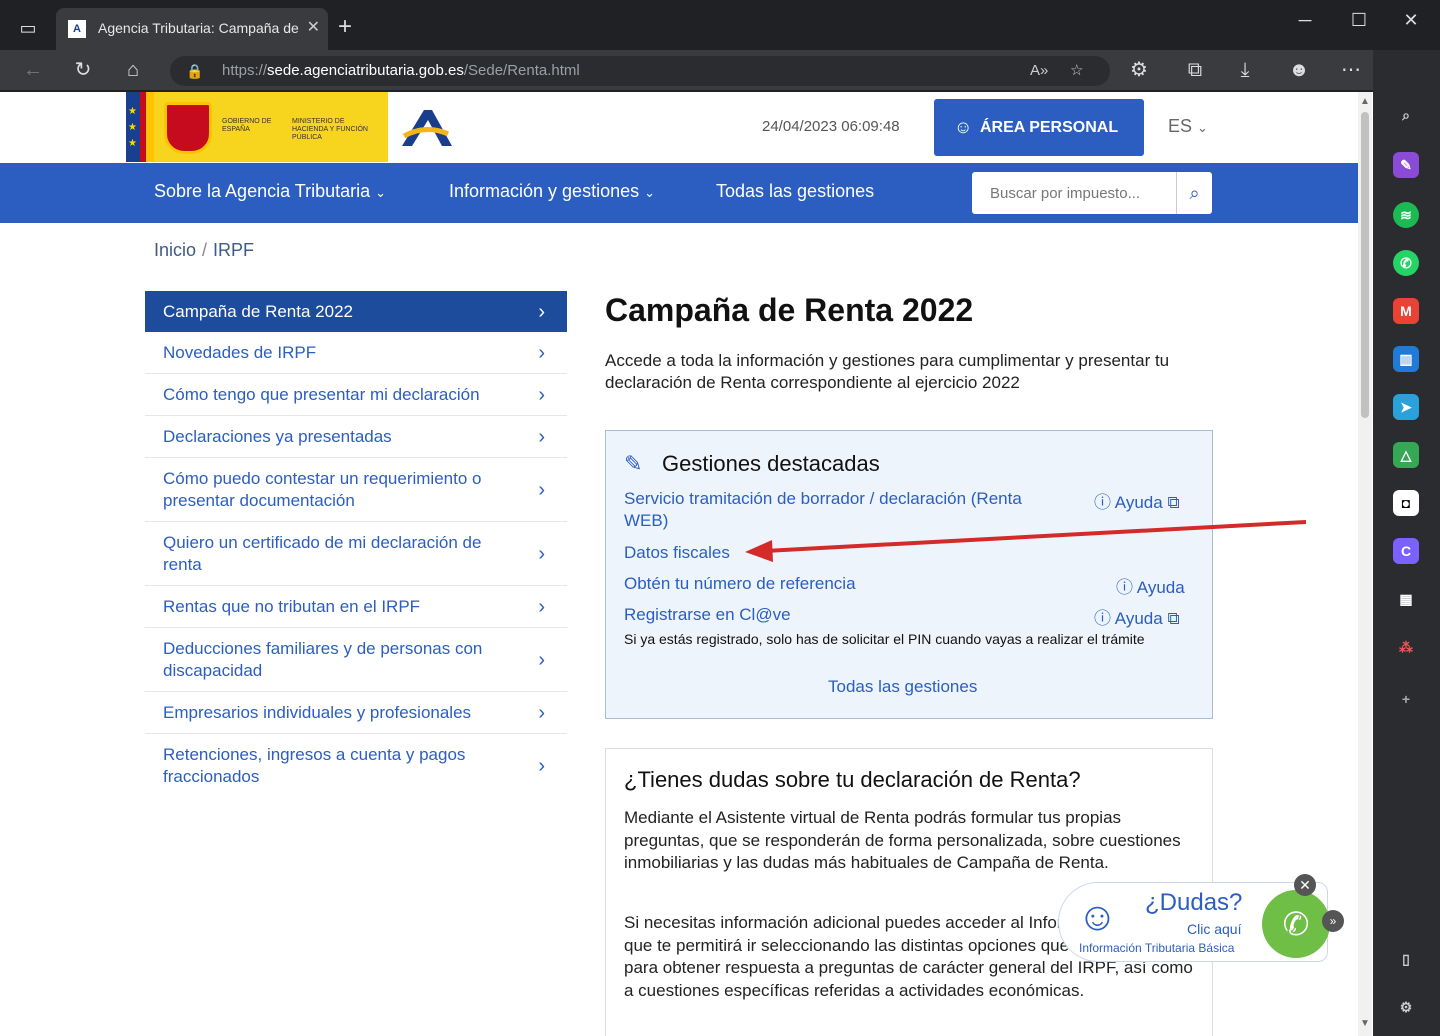  What do you see at coordinates (552, 191) in the screenshot?
I see `nav-informacion: Información y gestiones ⌄` at bounding box center [552, 191].